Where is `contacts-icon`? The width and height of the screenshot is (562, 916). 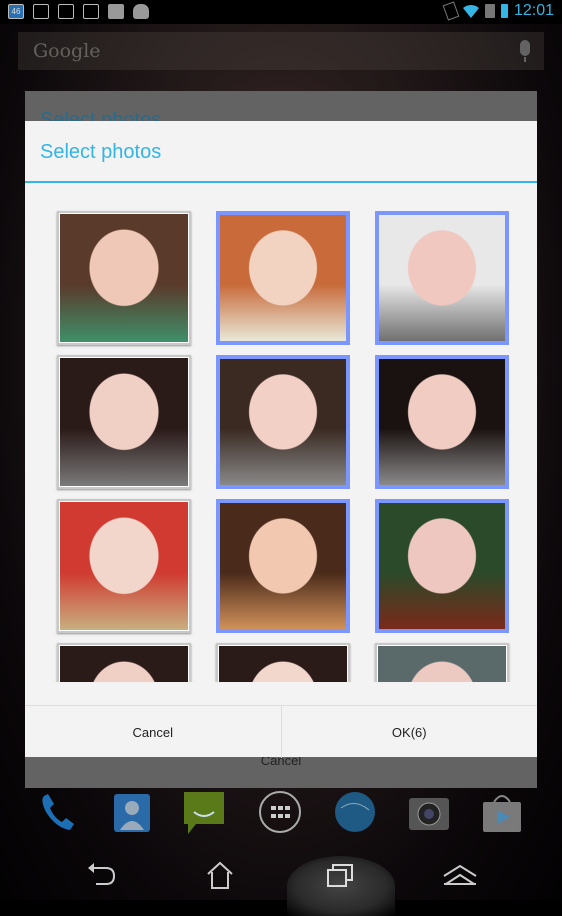
contacts-icon is located at coordinates (132, 812).